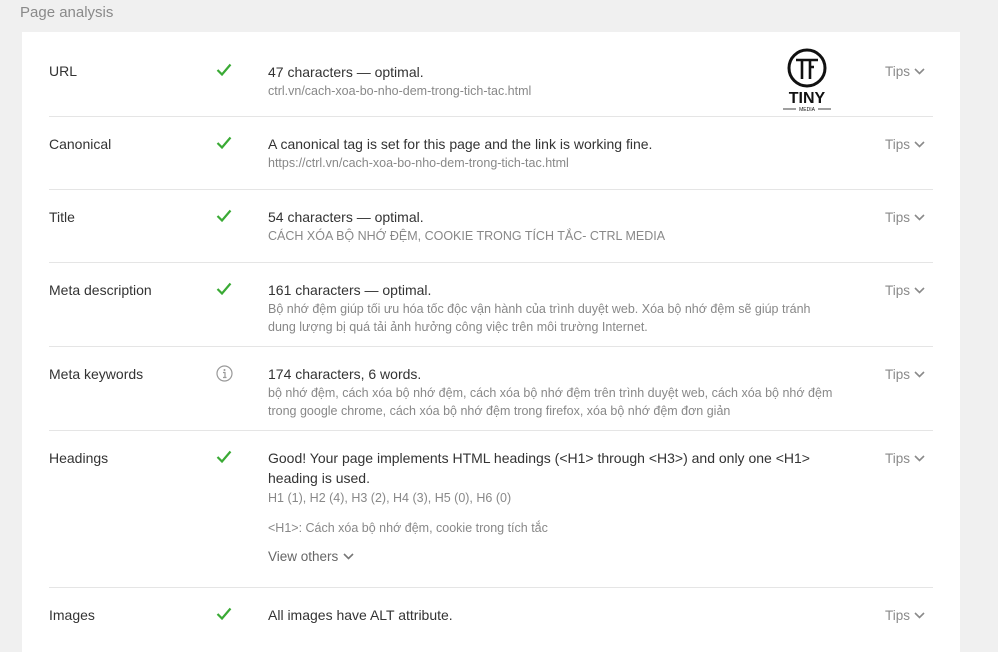 The height and width of the screenshot is (652, 998). What do you see at coordinates (807, 98) in the screenshot?
I see `logo-text: TINY` at bounding box center [807, 98].